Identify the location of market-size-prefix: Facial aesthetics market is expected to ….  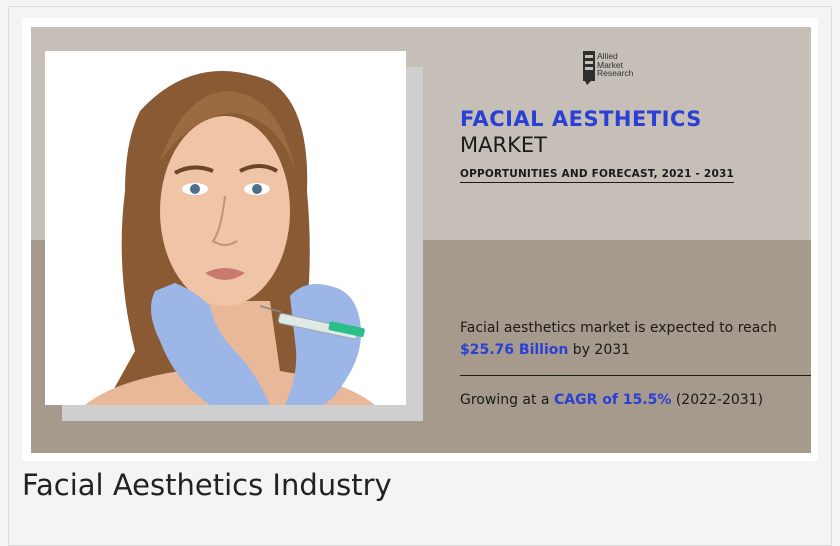
(618, 328).